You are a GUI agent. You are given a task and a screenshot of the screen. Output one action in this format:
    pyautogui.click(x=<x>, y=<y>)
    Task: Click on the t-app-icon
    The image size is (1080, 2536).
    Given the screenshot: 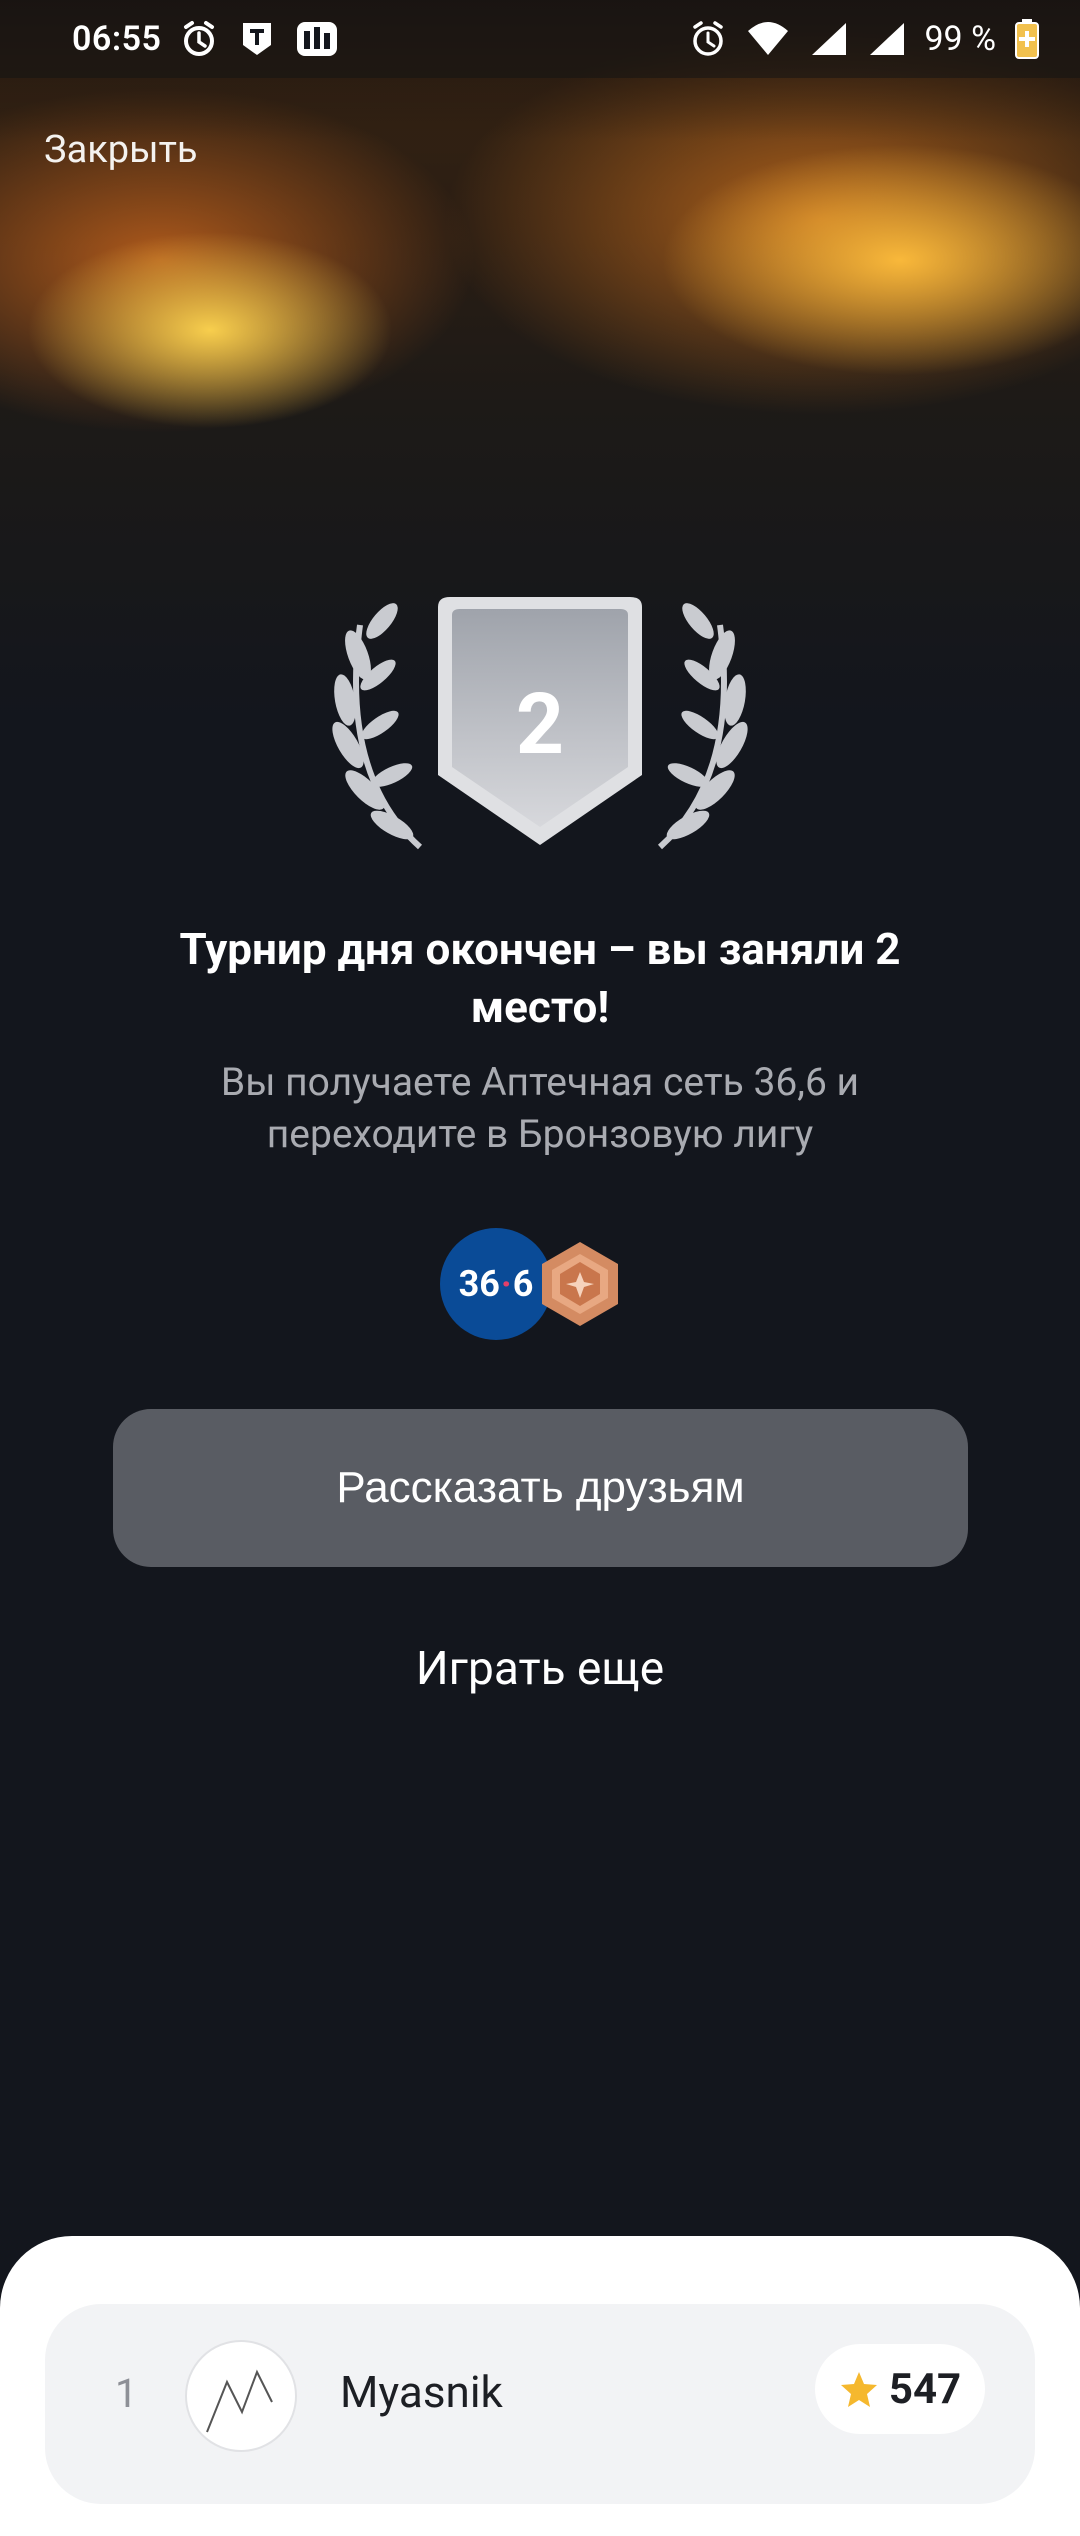 What is the action you would take?
    pyautogui.click(x=257, y=39)
    